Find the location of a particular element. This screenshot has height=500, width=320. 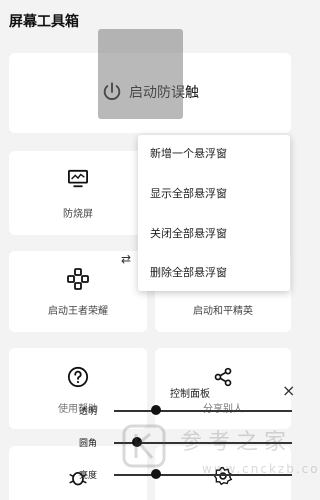

tile-label: 使用帮助 is located at coordinates (78, 409).